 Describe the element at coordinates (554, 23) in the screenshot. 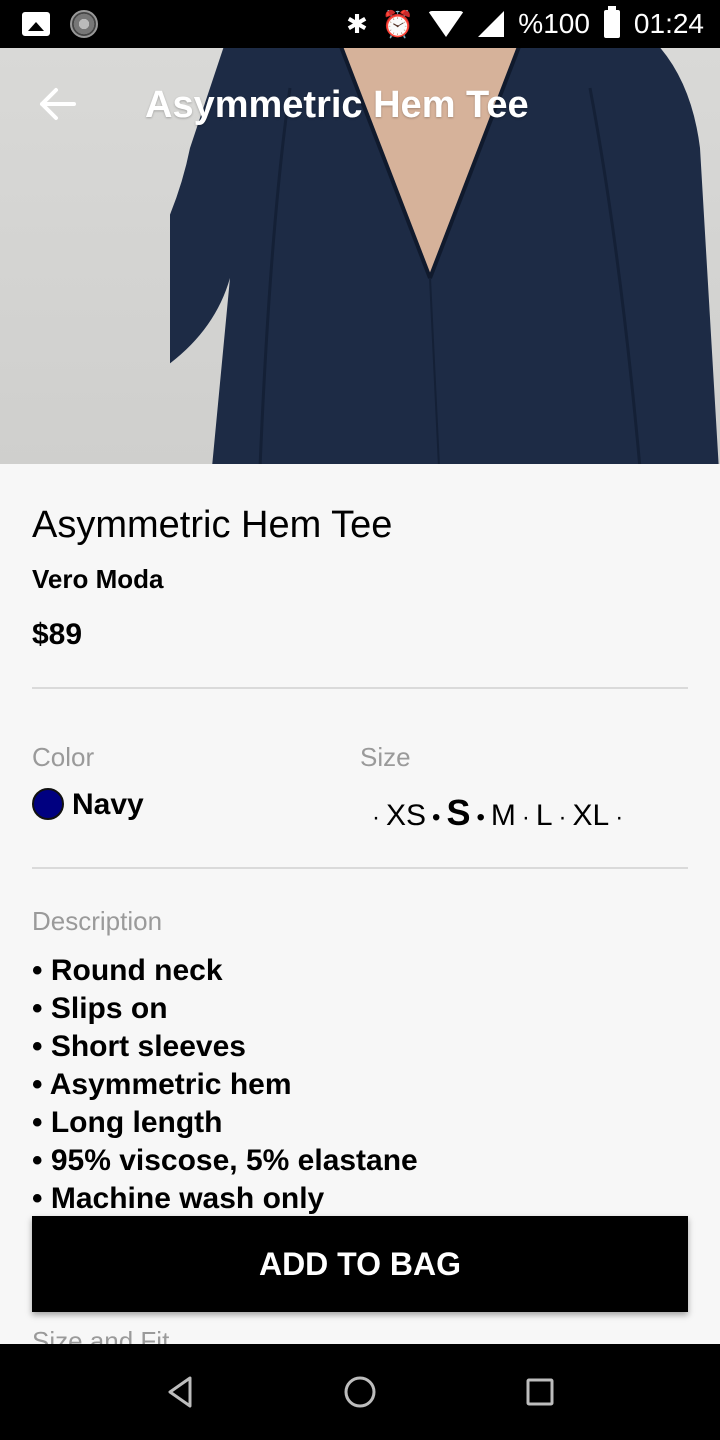

I see `battery-text: %100` at that location.